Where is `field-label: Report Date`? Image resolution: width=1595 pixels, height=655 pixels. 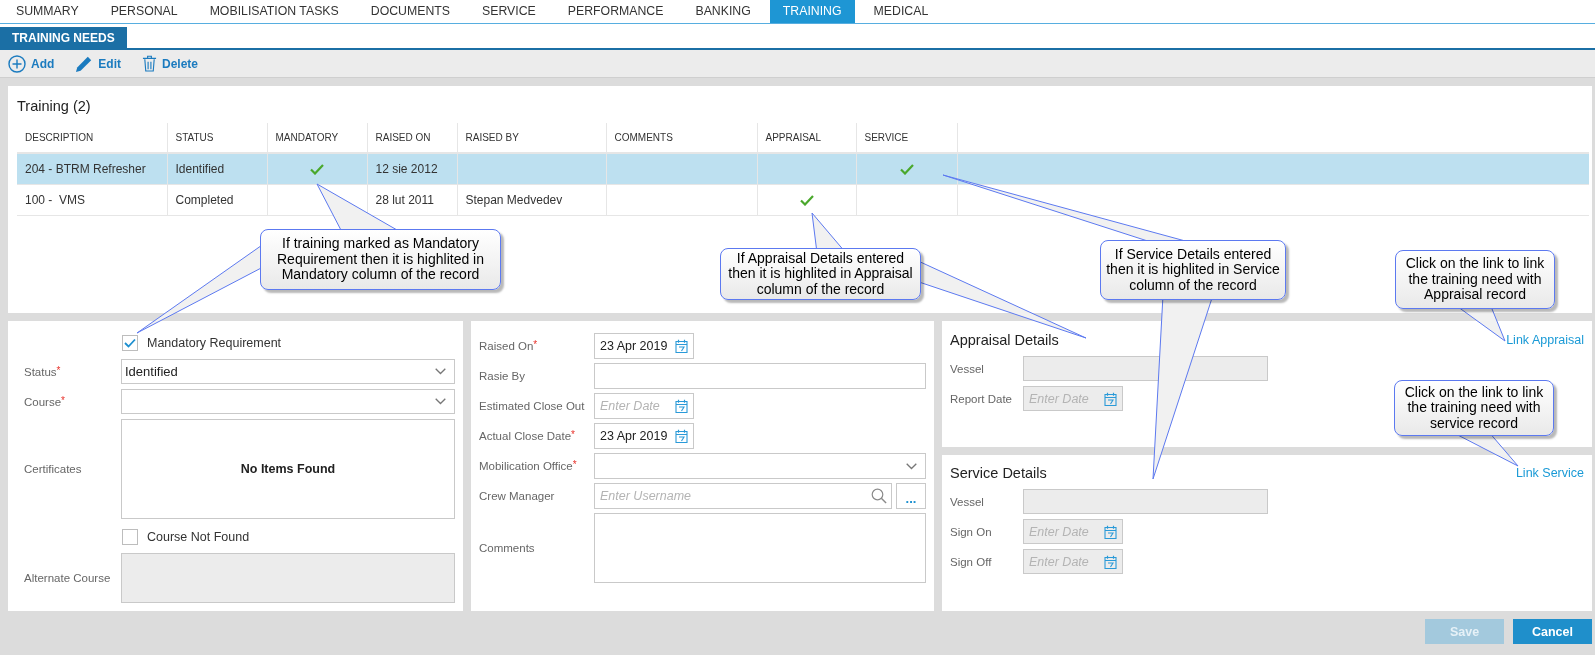
field-label: Report Date is located at coordinates (981, 398).